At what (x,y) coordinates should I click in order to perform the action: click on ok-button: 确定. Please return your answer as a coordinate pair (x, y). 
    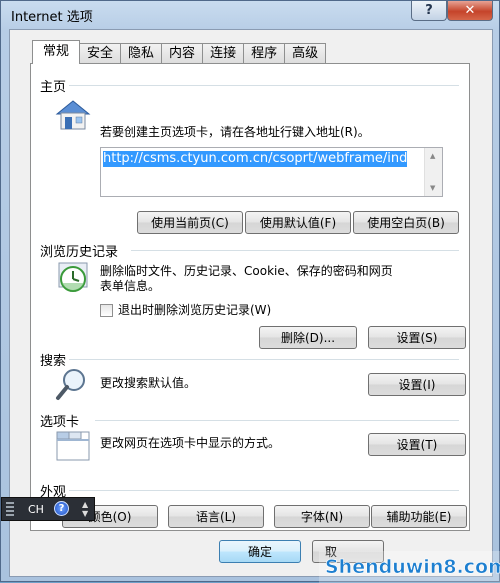
    Looking at the image, I should click on (260, 551).